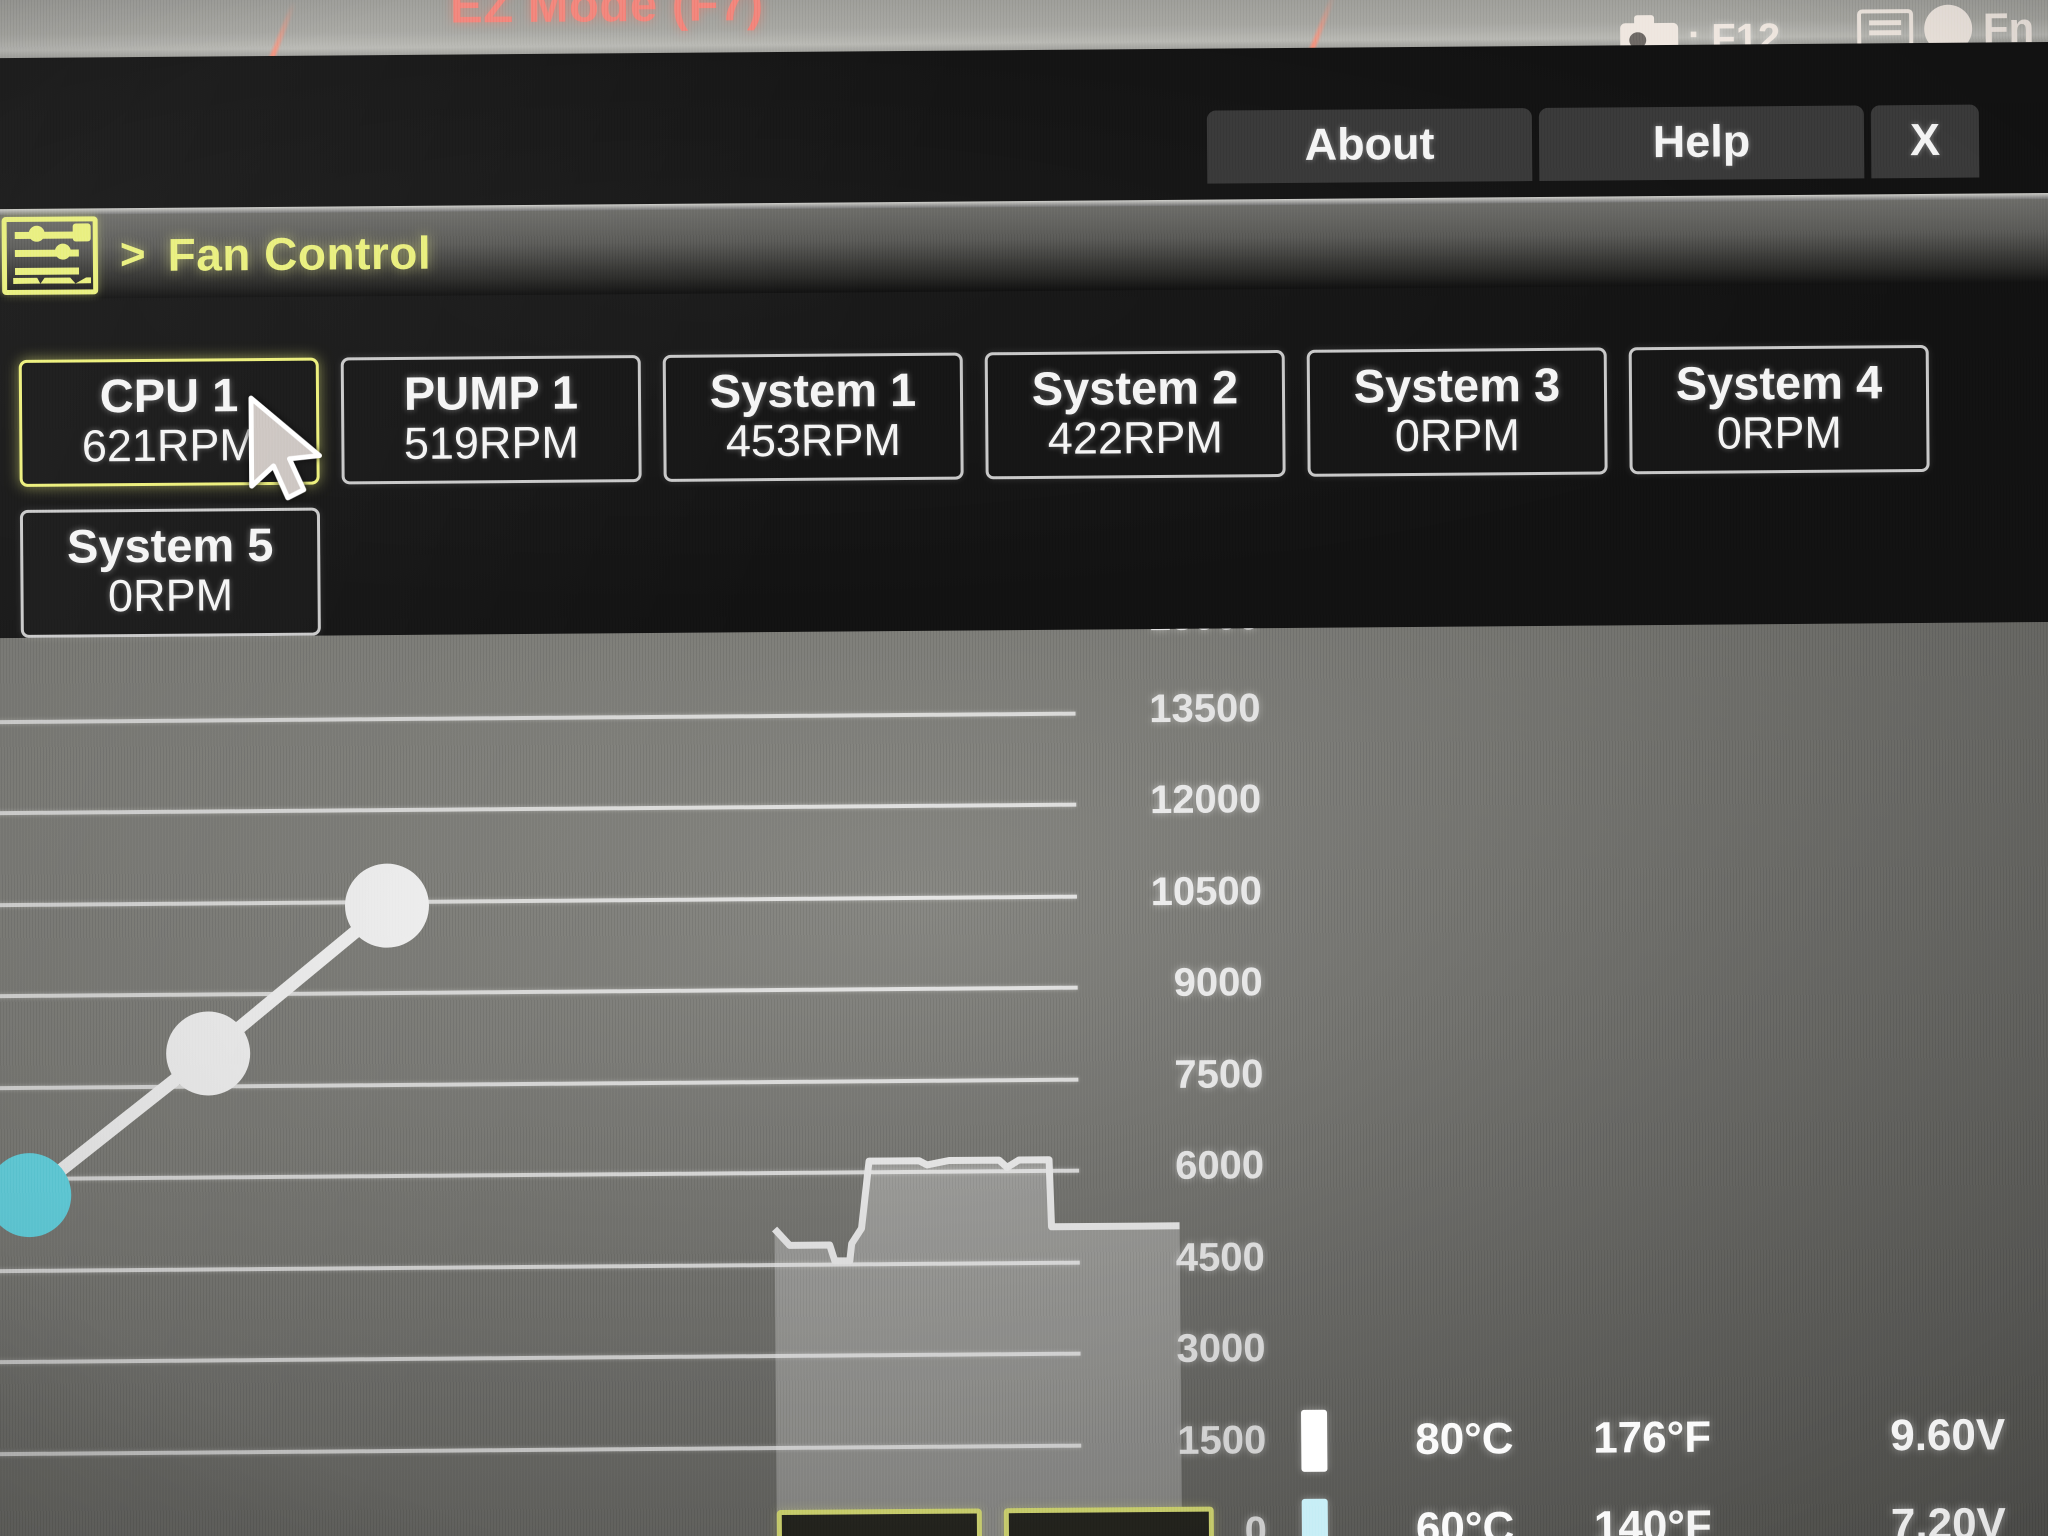 This screenshot has width=2048, height=1536. I want to click on breadcrumb: > Fan Control, so click(216, 255).